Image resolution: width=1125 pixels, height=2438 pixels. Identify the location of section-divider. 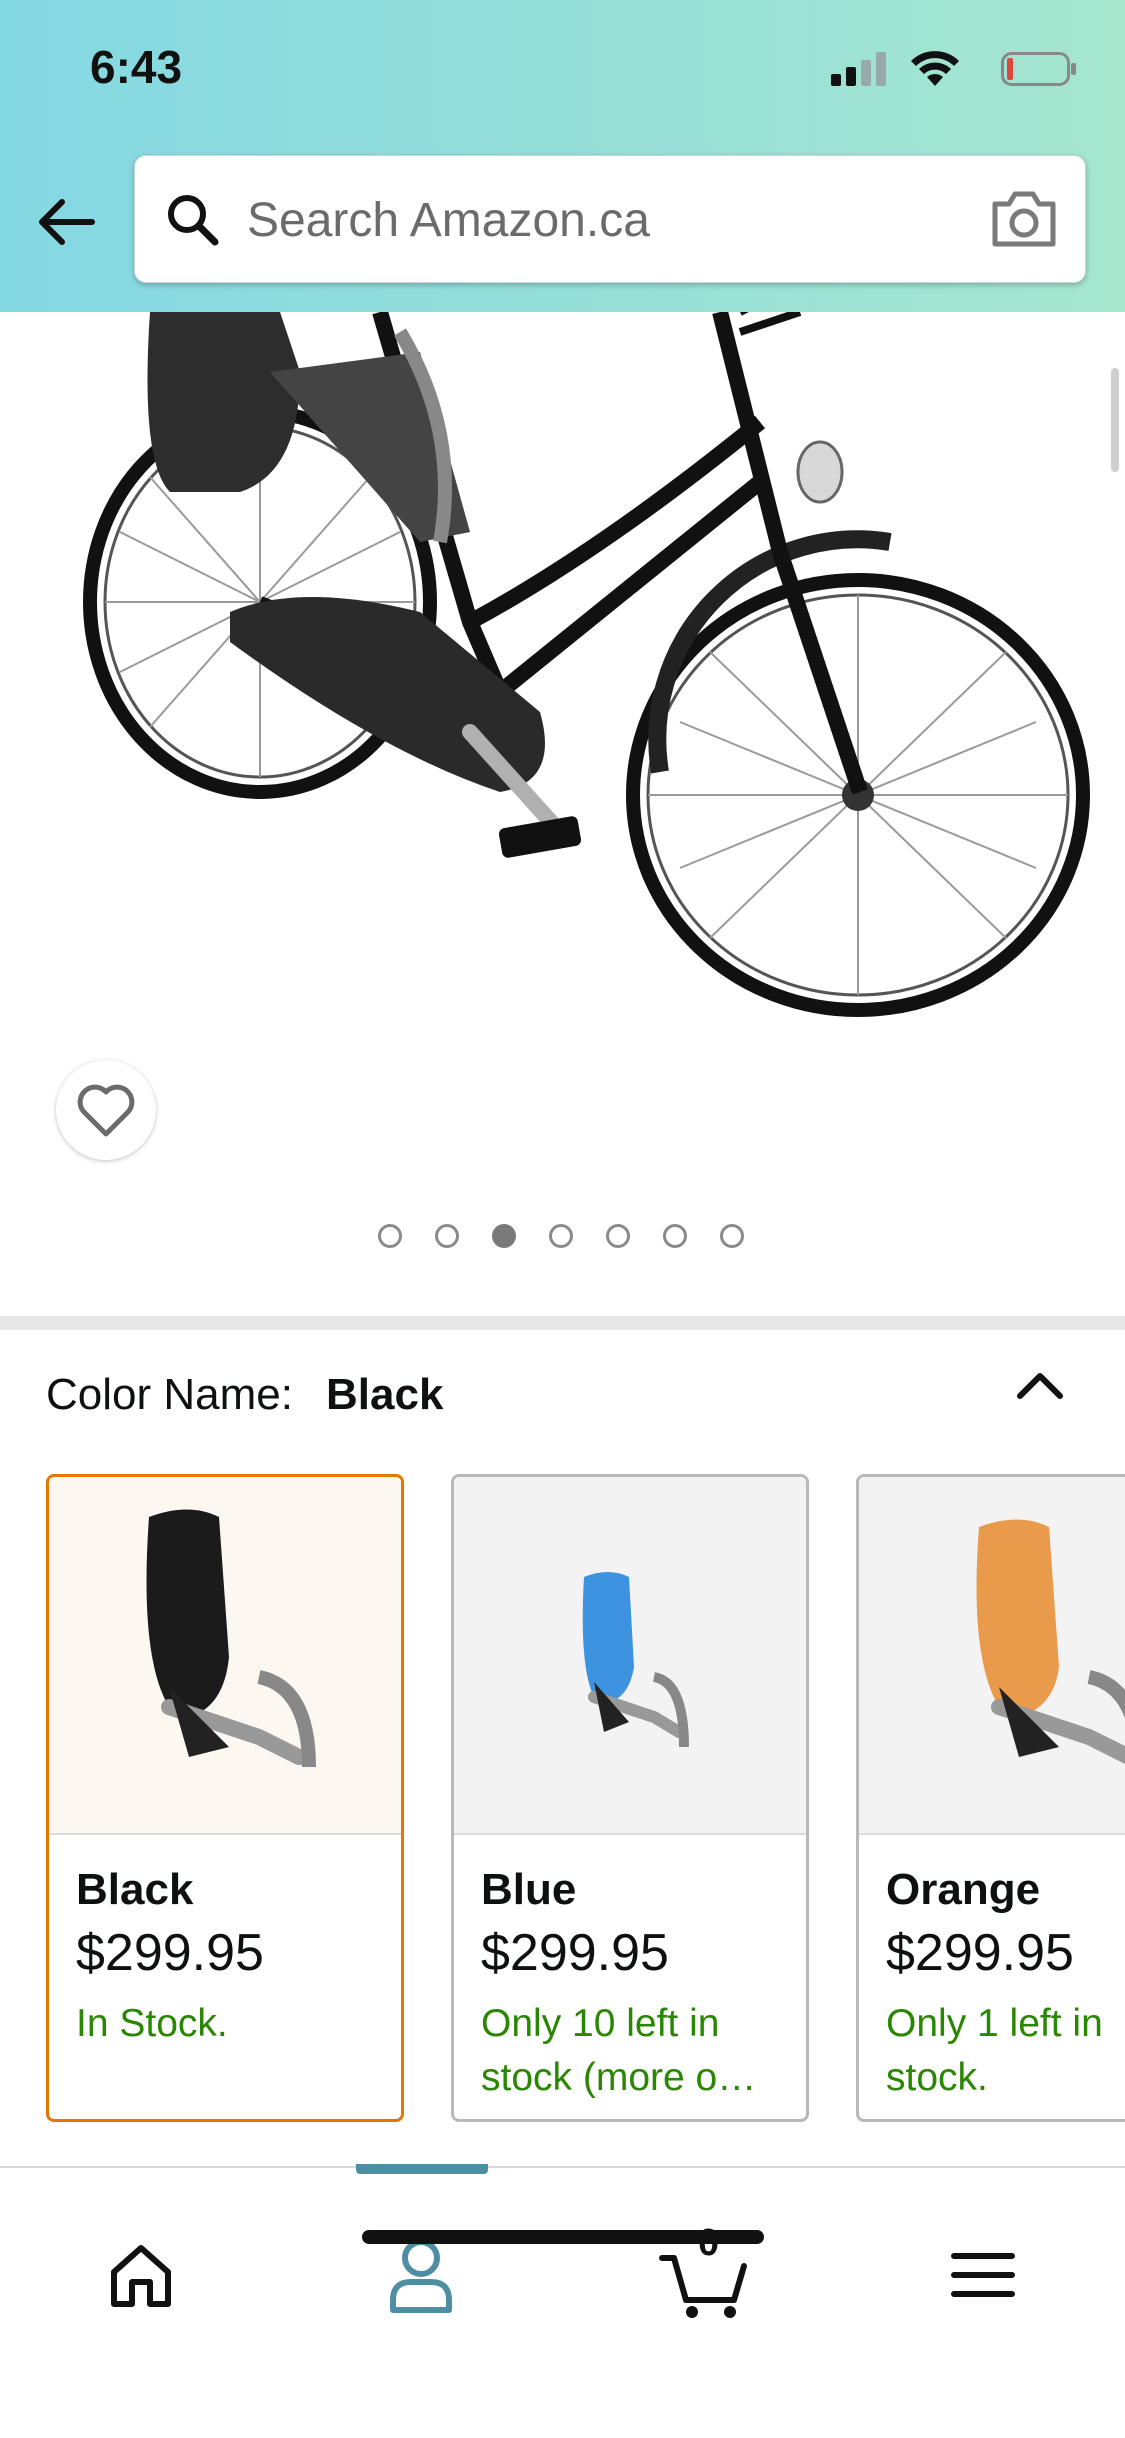
(562, 1323).